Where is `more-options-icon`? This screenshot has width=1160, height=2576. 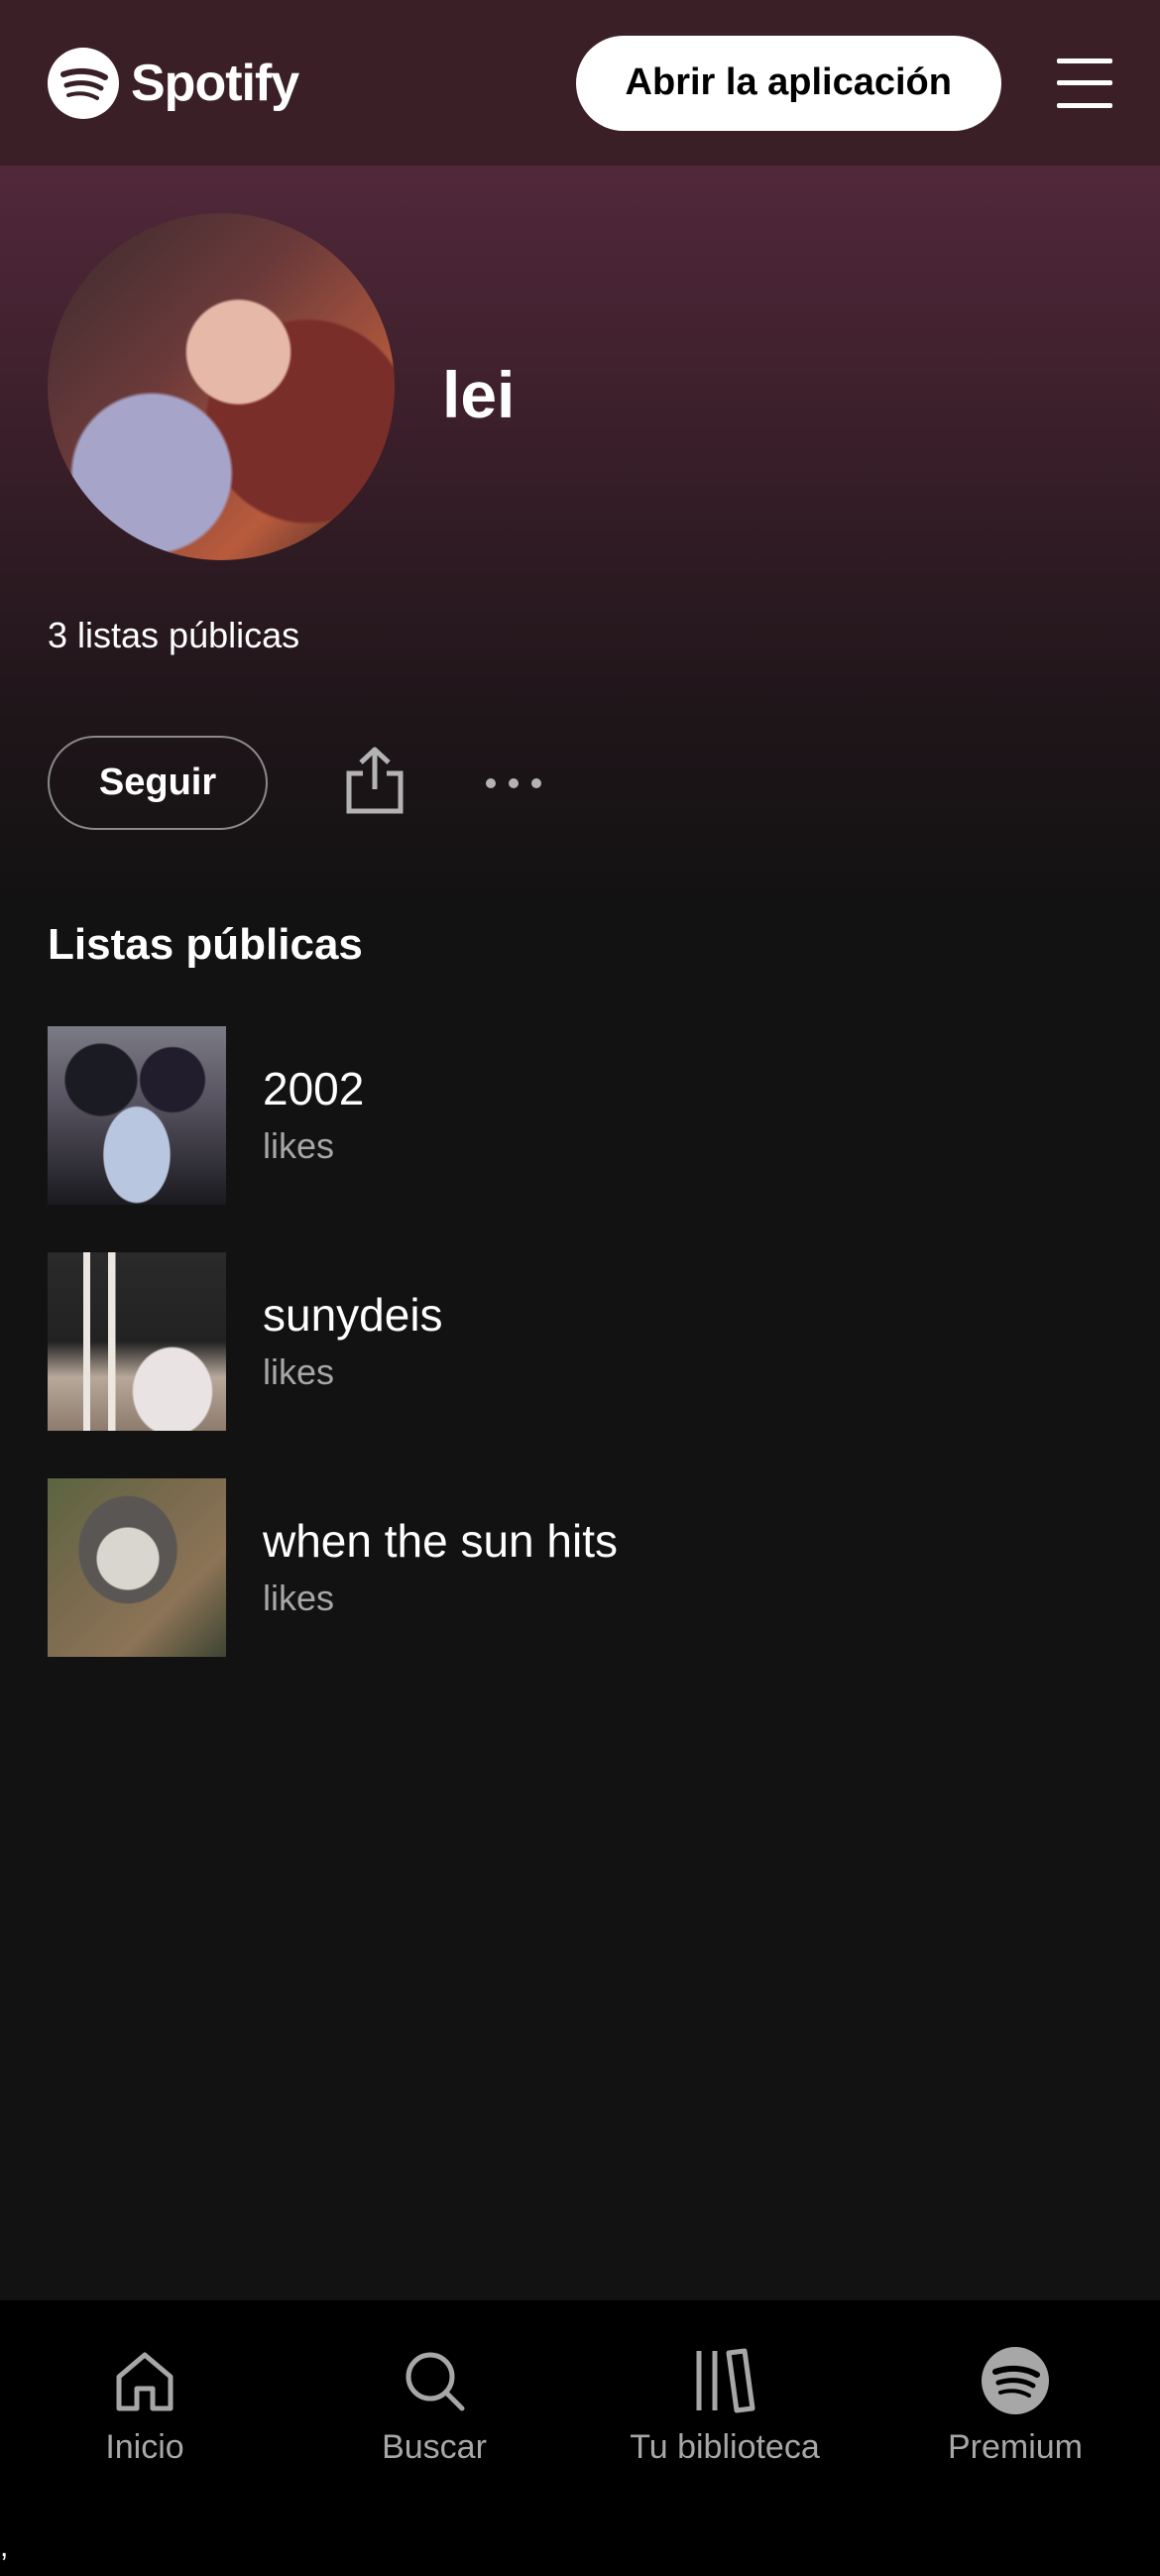
more-options-icon is located at coordinates (516, 783).